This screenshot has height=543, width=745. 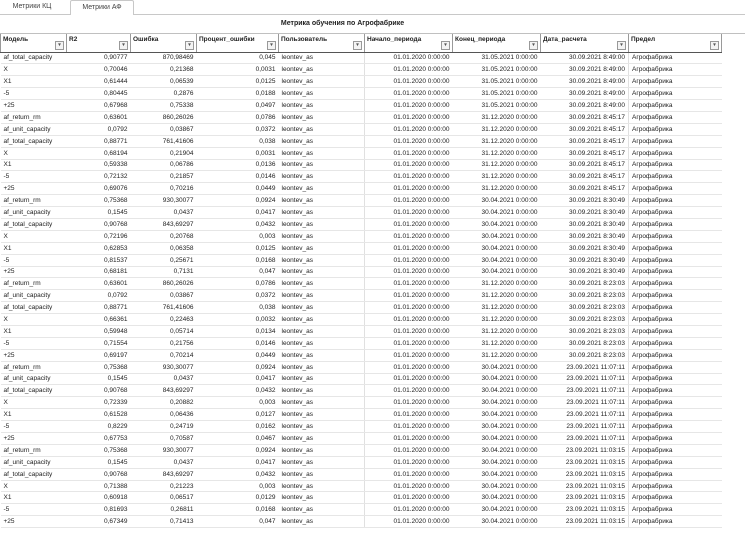 I want to click on table-cell: 0,68194, so click(x=98, y=153).